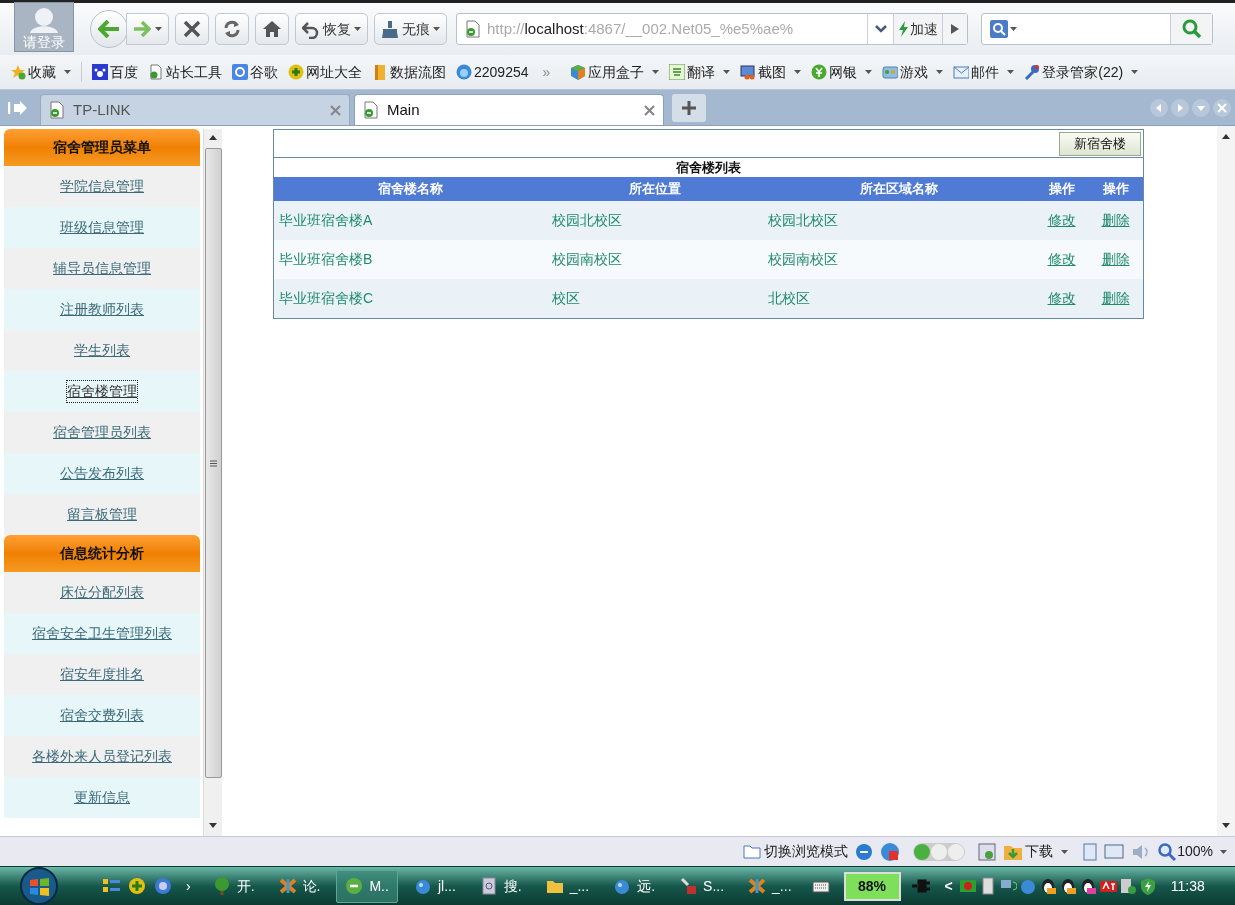 Image resolution: width=1235 pixels, height=905 pixels. What do you see at coordinates (700, 72) in the screenshot?
I see `bookmark-item: 翻译` at bounding box center [700, 72].